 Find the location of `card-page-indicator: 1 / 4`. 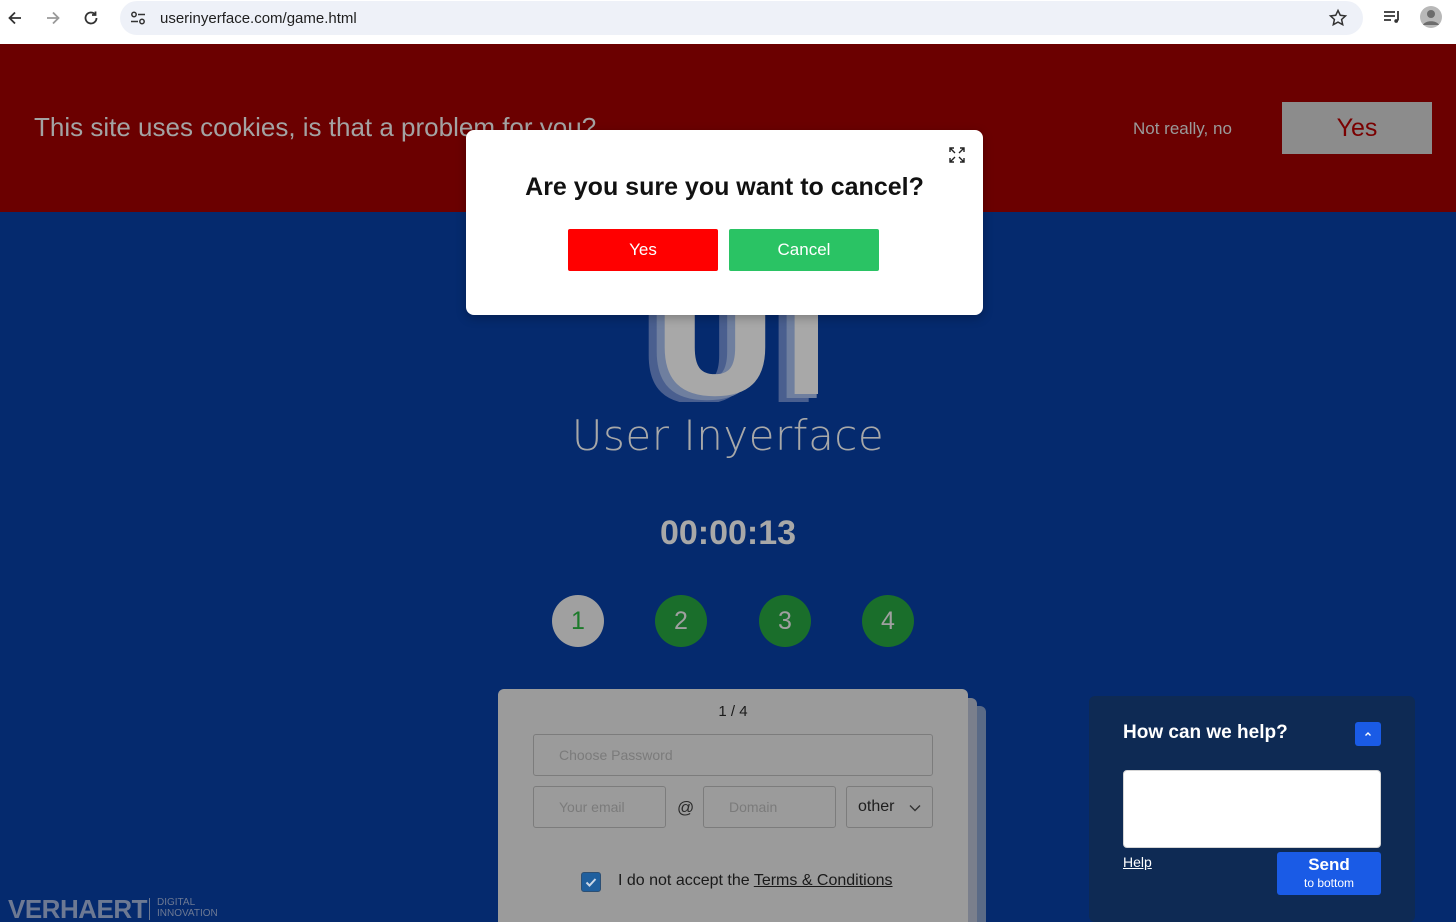

card-page-indicator: 1 / 4 is located at coordinates (733, 711).